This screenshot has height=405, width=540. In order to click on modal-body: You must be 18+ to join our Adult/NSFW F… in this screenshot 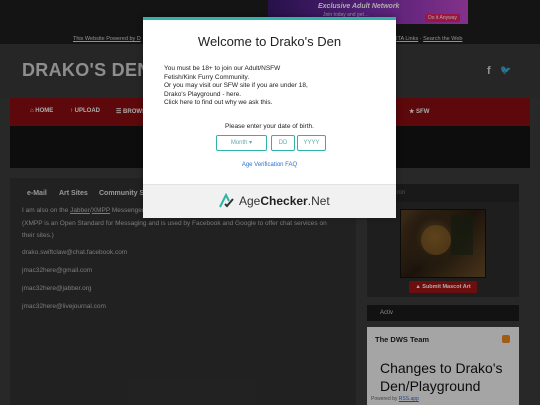, I will do `click(274, 86)`.